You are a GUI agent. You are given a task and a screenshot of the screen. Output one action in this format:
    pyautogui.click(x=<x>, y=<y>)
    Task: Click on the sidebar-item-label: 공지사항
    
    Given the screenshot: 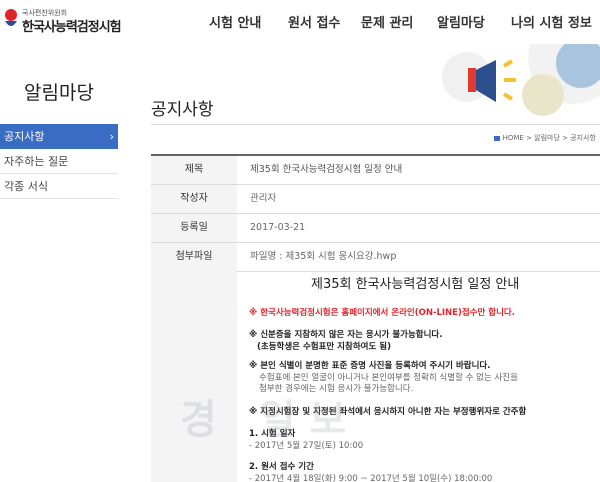 What is the action you would take?
    pyautogui.click(x=24, y=136)
    